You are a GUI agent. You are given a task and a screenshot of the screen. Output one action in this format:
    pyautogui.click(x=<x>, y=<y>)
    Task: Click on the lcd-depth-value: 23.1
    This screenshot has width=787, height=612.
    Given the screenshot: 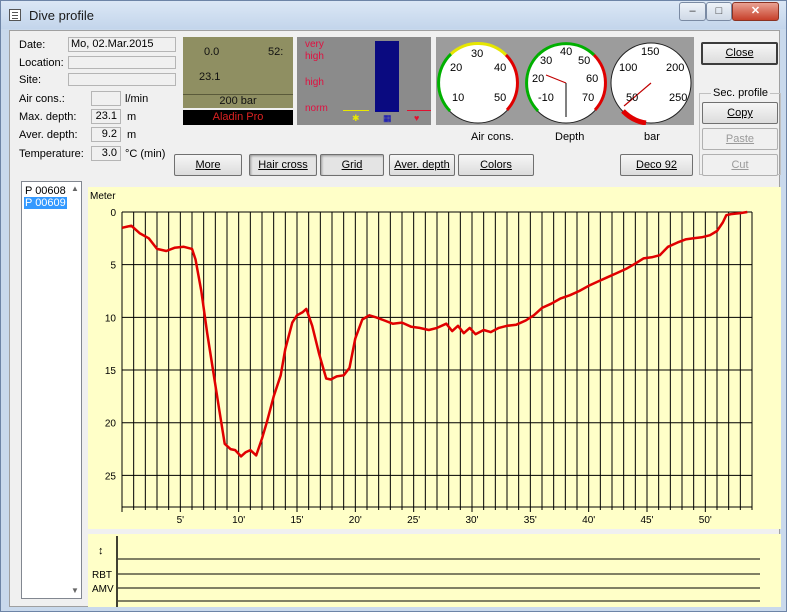 What is the action you would take?
    pyautogui.click(x=210, y=77)
    